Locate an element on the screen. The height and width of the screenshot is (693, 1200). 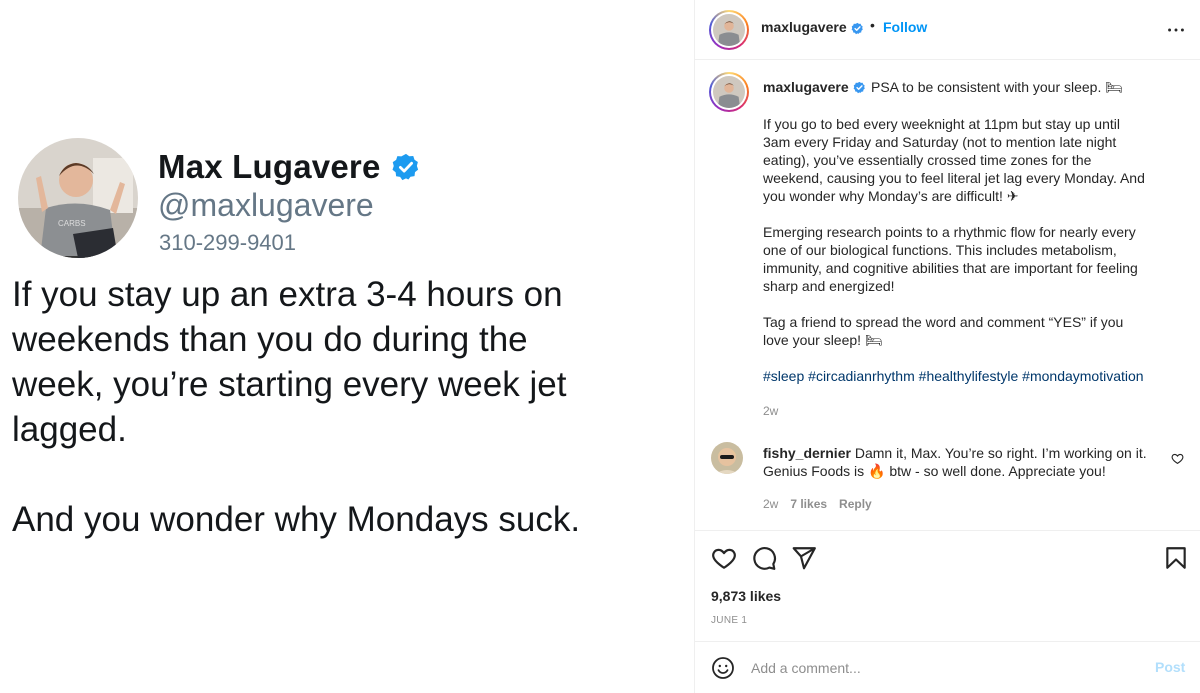
more-options-icon is located at coordinates (1176, 30).